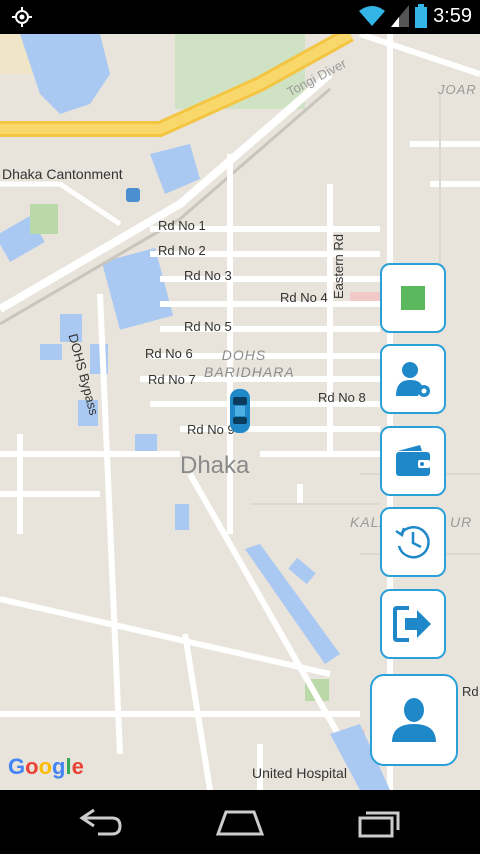 Image resolution: width=480 pixels, height=854 pixels. Describe the element at coordinates (342, 397) in the screenshot. I see `map-label-rd8: Rd No 8` at that location.